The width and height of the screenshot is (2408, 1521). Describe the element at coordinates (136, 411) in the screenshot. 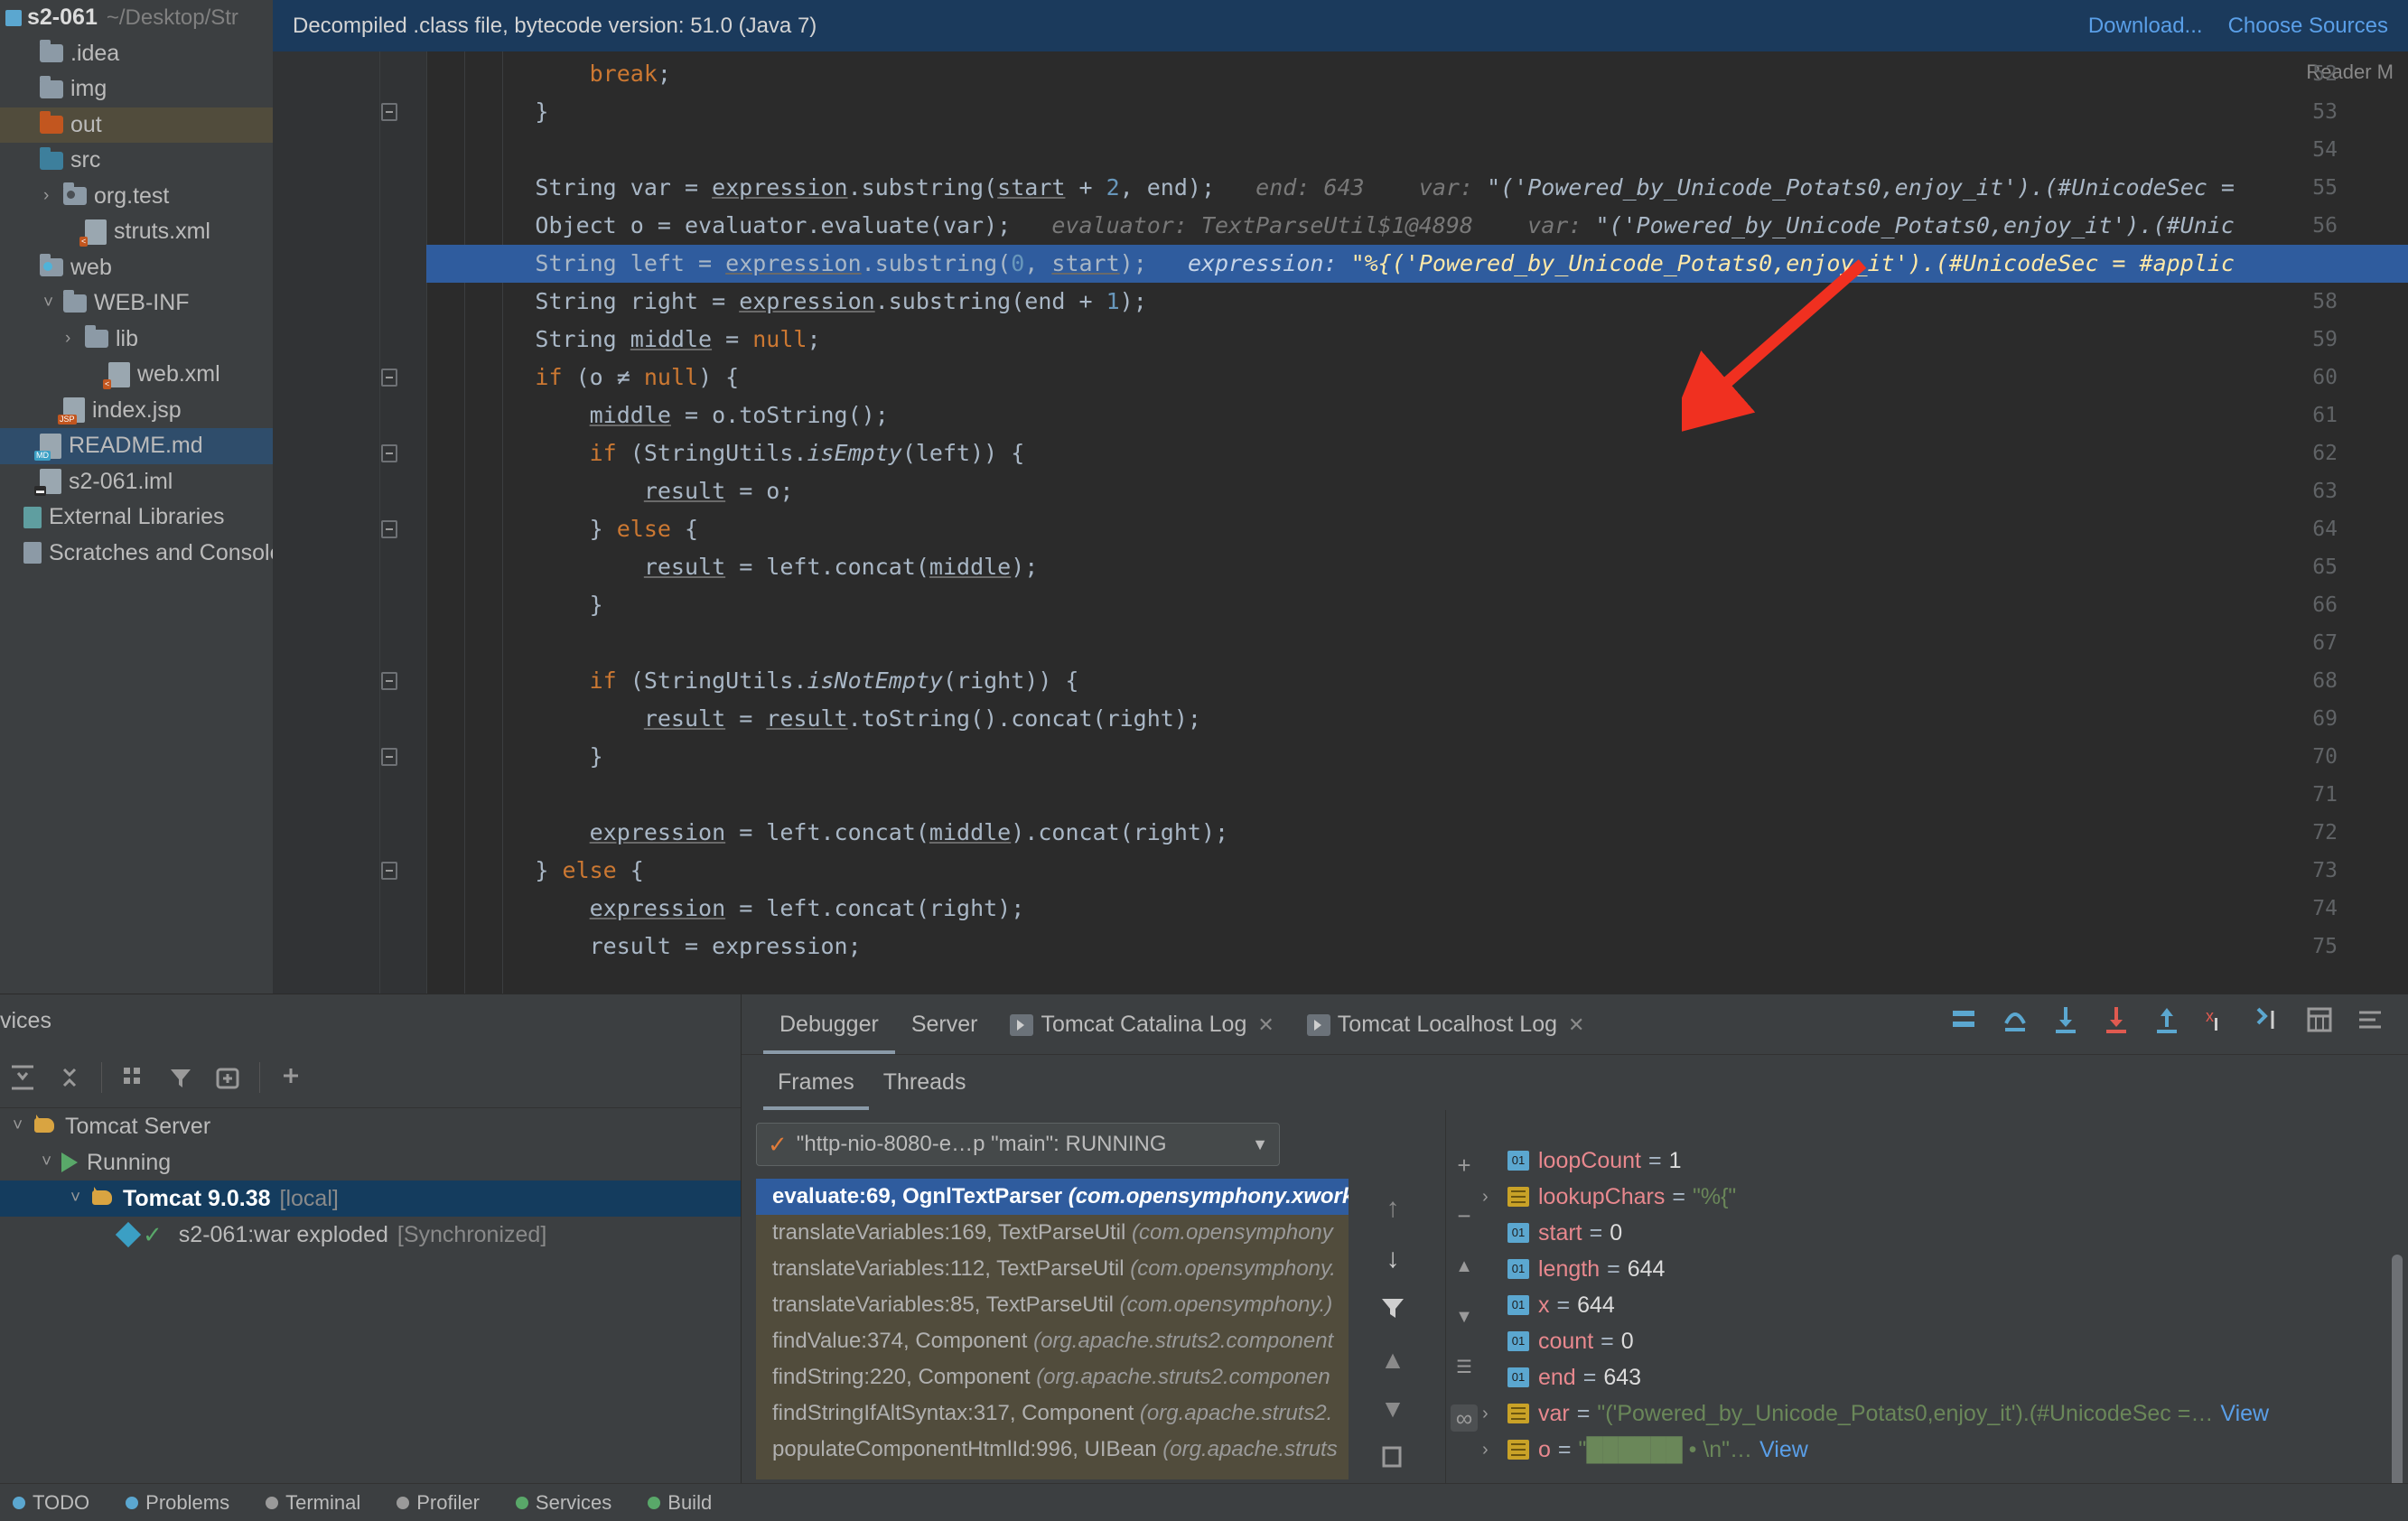

I see `project-tree-item: JSP index.jsp` at that location.